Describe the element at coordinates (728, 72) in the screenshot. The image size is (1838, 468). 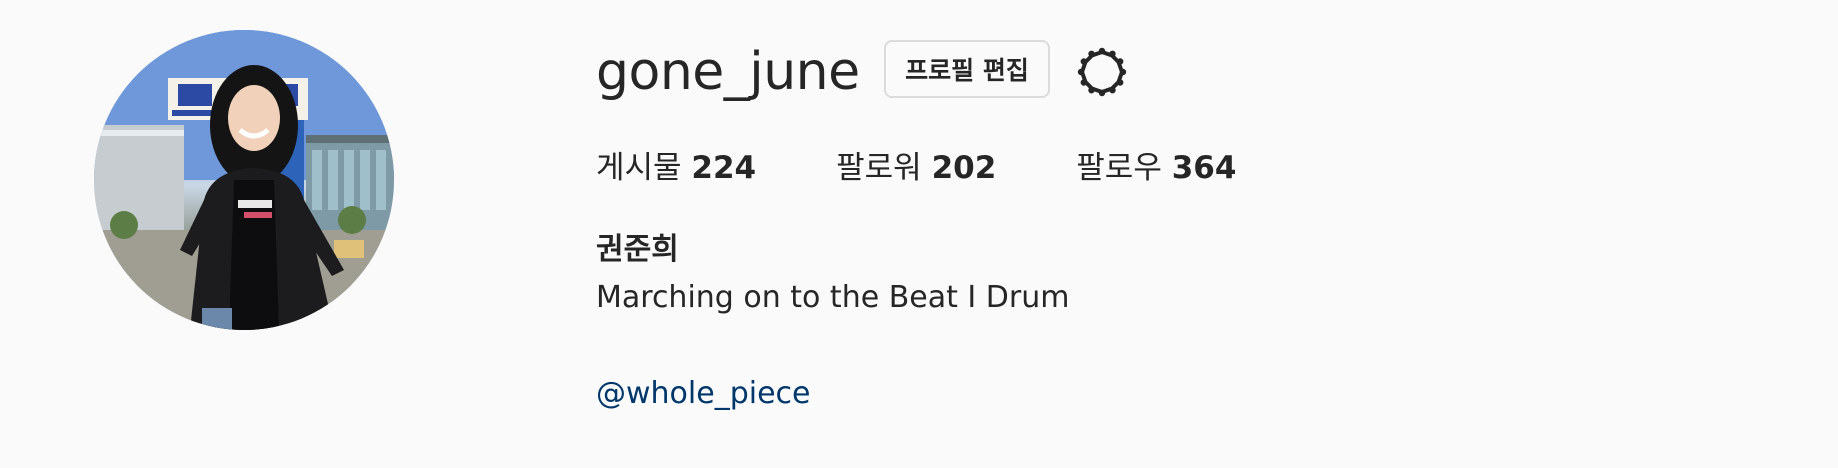
I see `profile-username: gone_june` at that location.